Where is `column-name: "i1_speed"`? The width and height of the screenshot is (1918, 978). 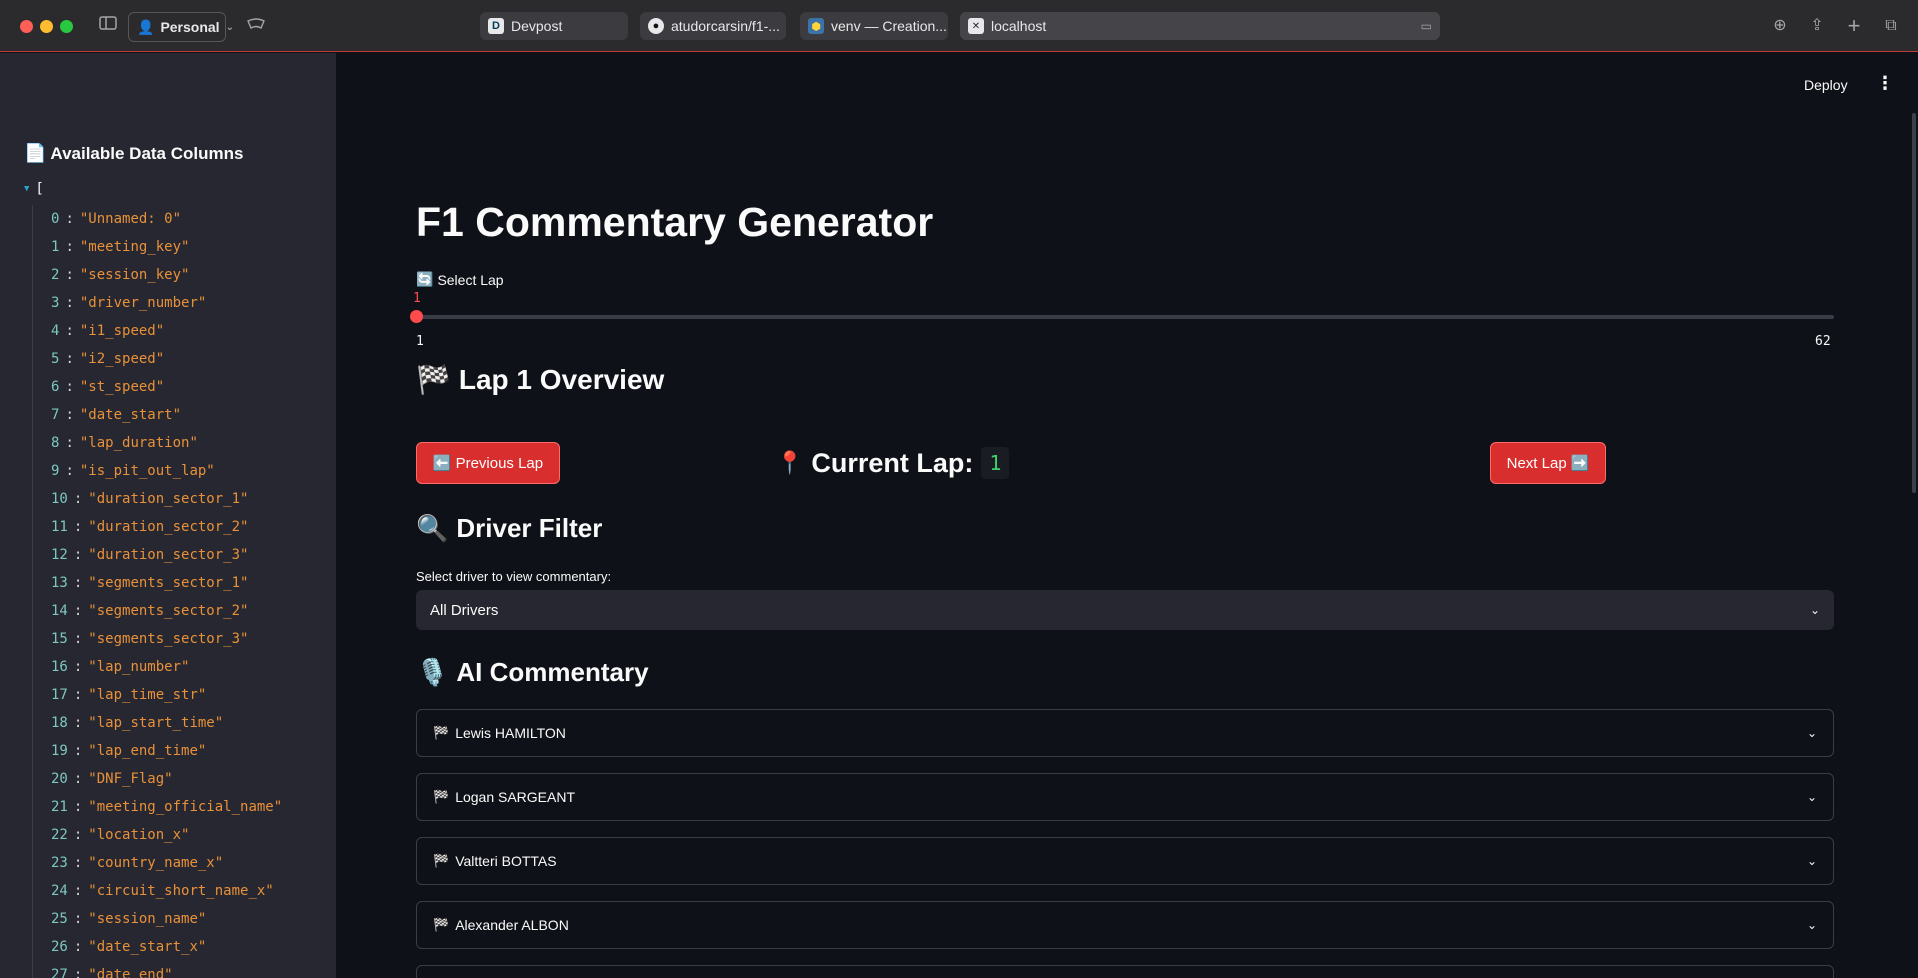
column-name: "i1_speed" is located at coordinates (122, 331).